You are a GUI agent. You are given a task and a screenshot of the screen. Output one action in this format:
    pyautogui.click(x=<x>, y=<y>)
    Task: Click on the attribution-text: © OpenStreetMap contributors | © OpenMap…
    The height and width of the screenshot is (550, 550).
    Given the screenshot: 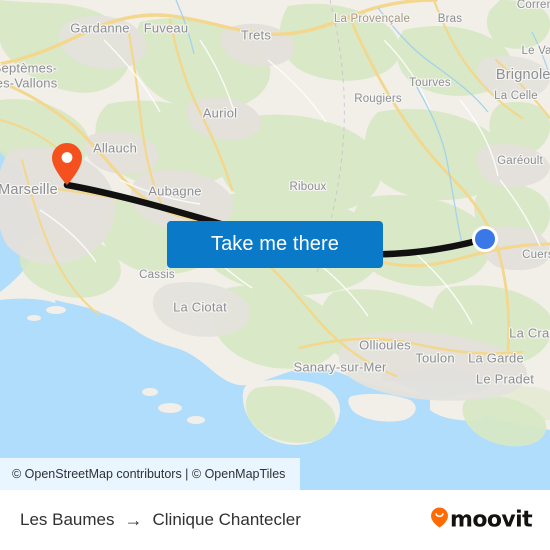 What is the action you would take?
    pyautogui.click(x=148, y=474)
    